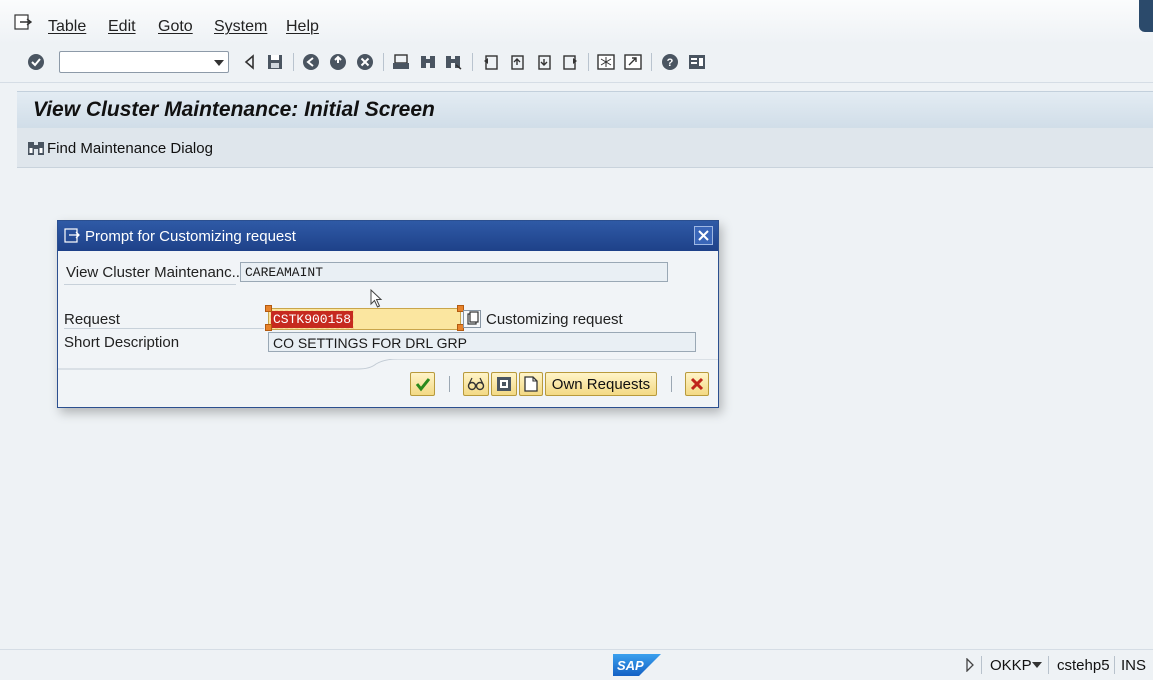 The width and height of the screenshot is (1153, 680). I want to click on print-icon, so click(401, 62).